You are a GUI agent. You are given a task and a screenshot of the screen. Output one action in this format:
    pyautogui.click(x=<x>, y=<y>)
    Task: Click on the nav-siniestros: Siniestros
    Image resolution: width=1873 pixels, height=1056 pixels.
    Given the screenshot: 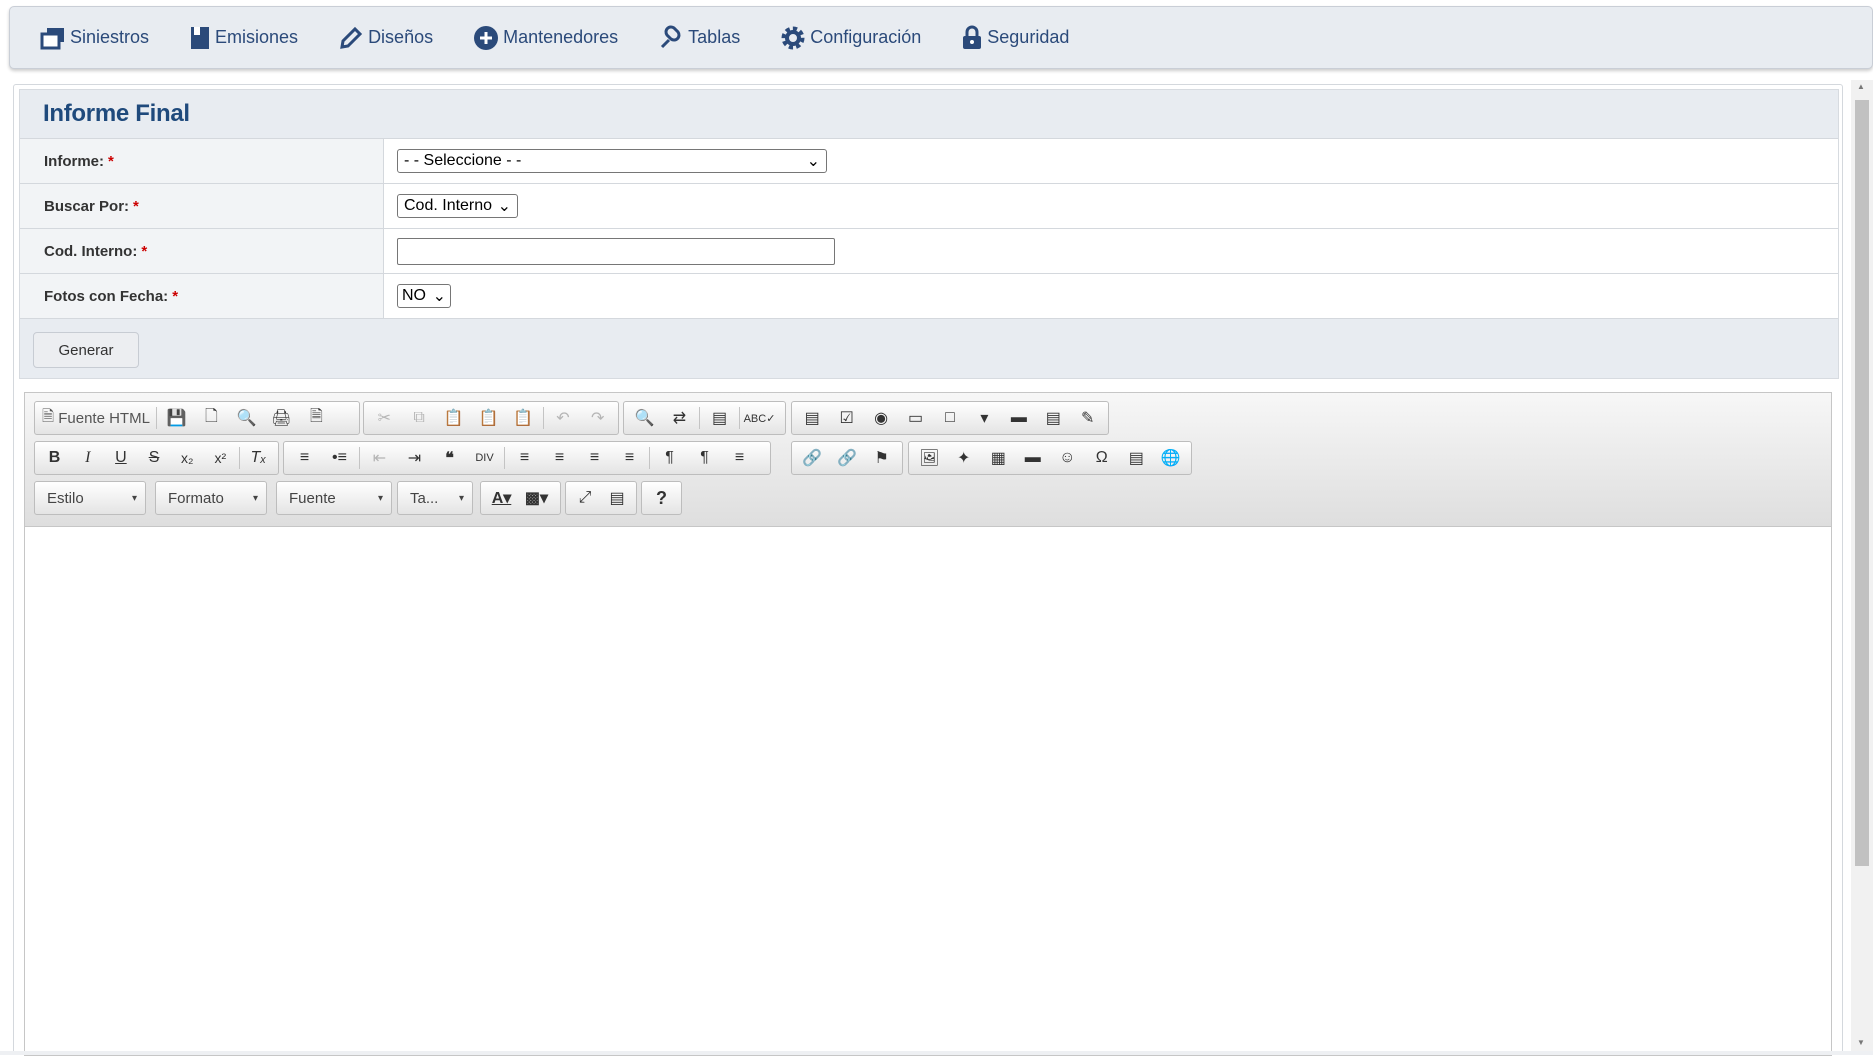 What is the action you would take?
    pyautogui.click(x=94, y=38)
    